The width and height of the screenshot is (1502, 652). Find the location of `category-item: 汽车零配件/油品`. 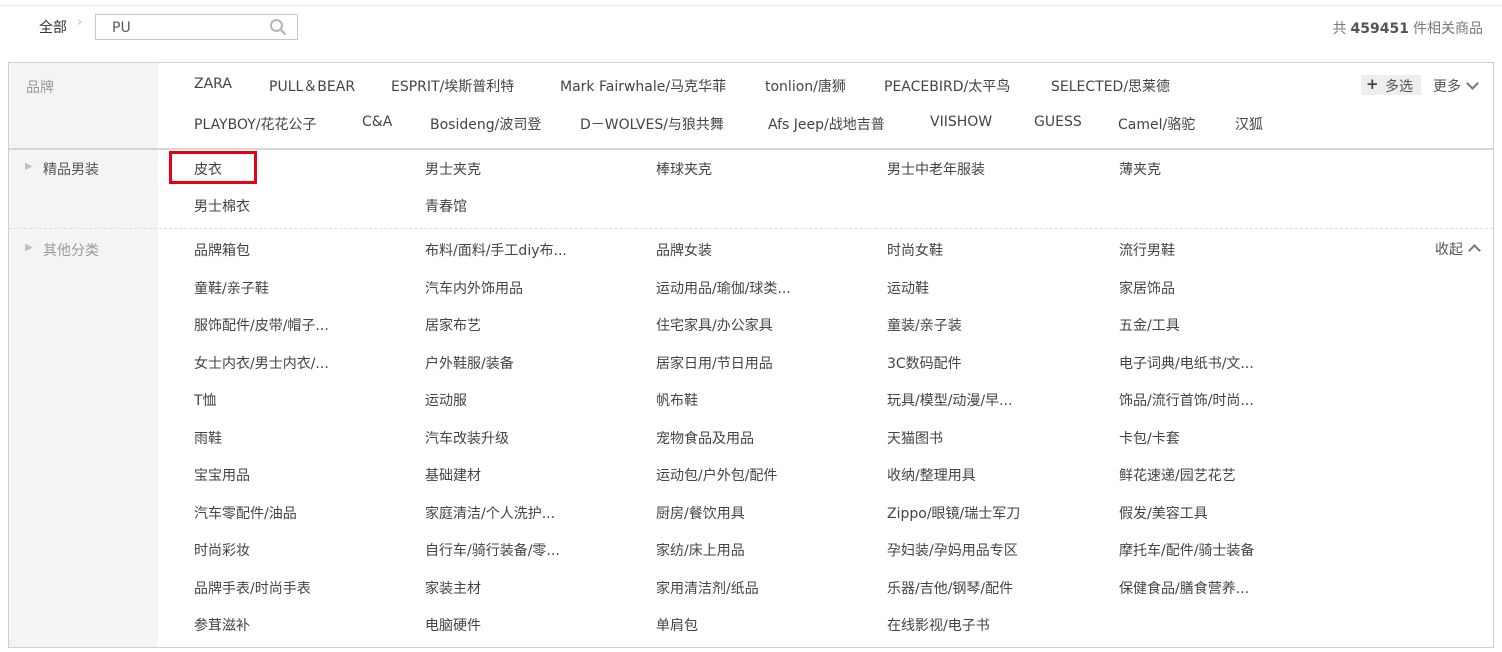

category-item: 汽车零配件/油品 is located at coordinates (245, 513).